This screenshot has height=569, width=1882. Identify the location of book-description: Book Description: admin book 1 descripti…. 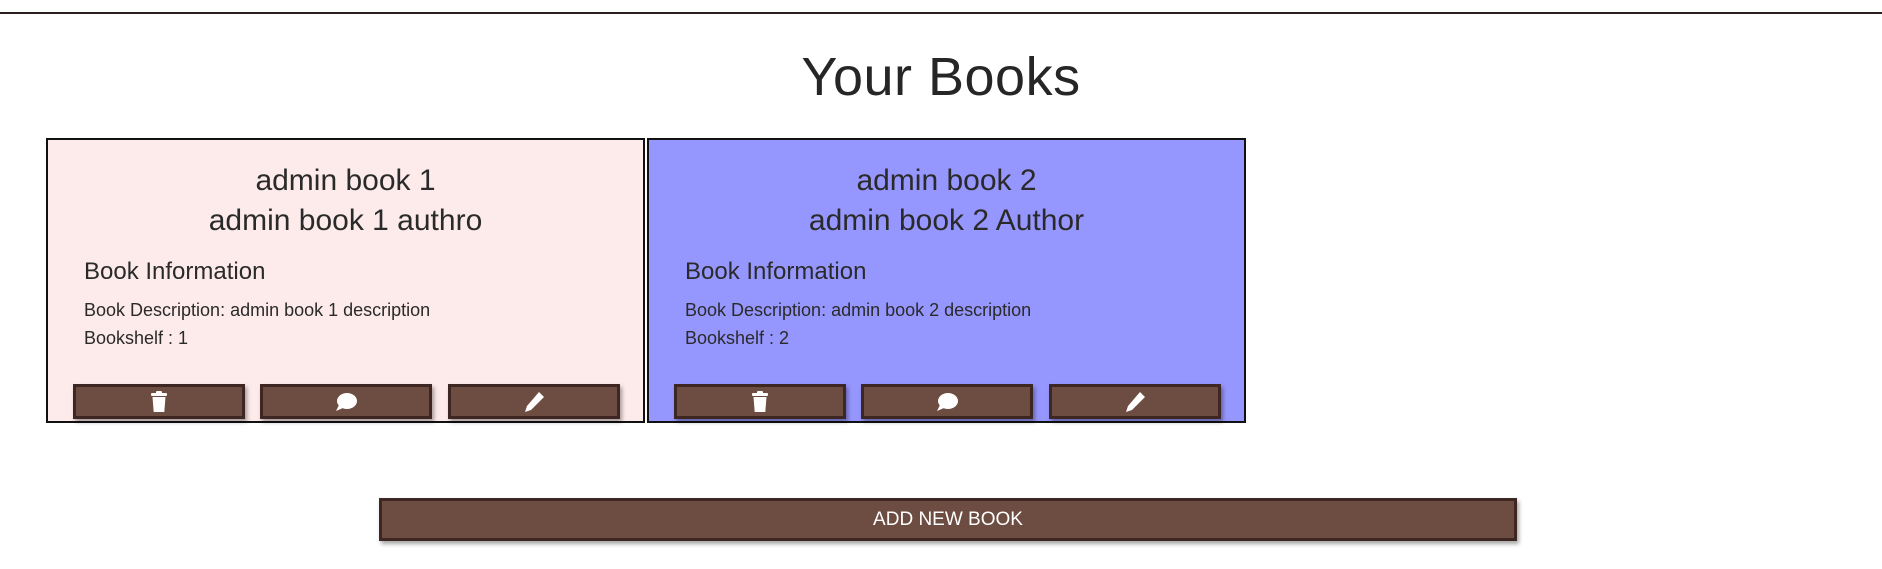
(257, 310).